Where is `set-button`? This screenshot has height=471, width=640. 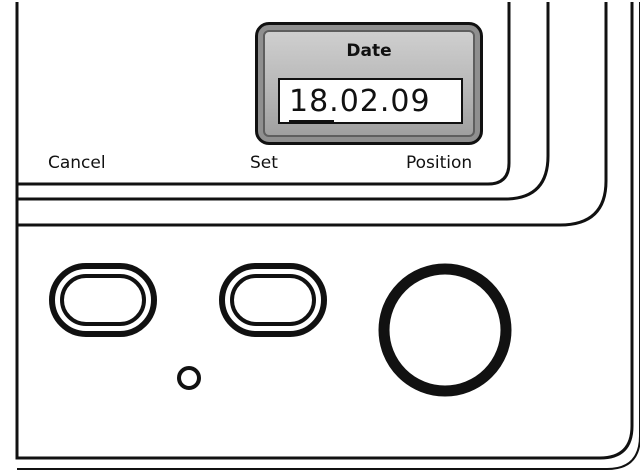
set-button is located at coordinates (273, 300).